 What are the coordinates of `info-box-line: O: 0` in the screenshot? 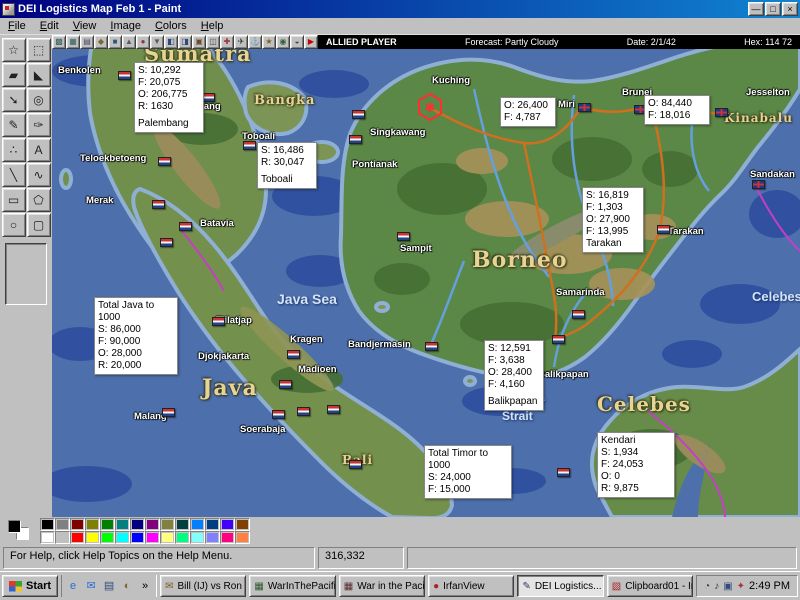 It's located at (610, 476).